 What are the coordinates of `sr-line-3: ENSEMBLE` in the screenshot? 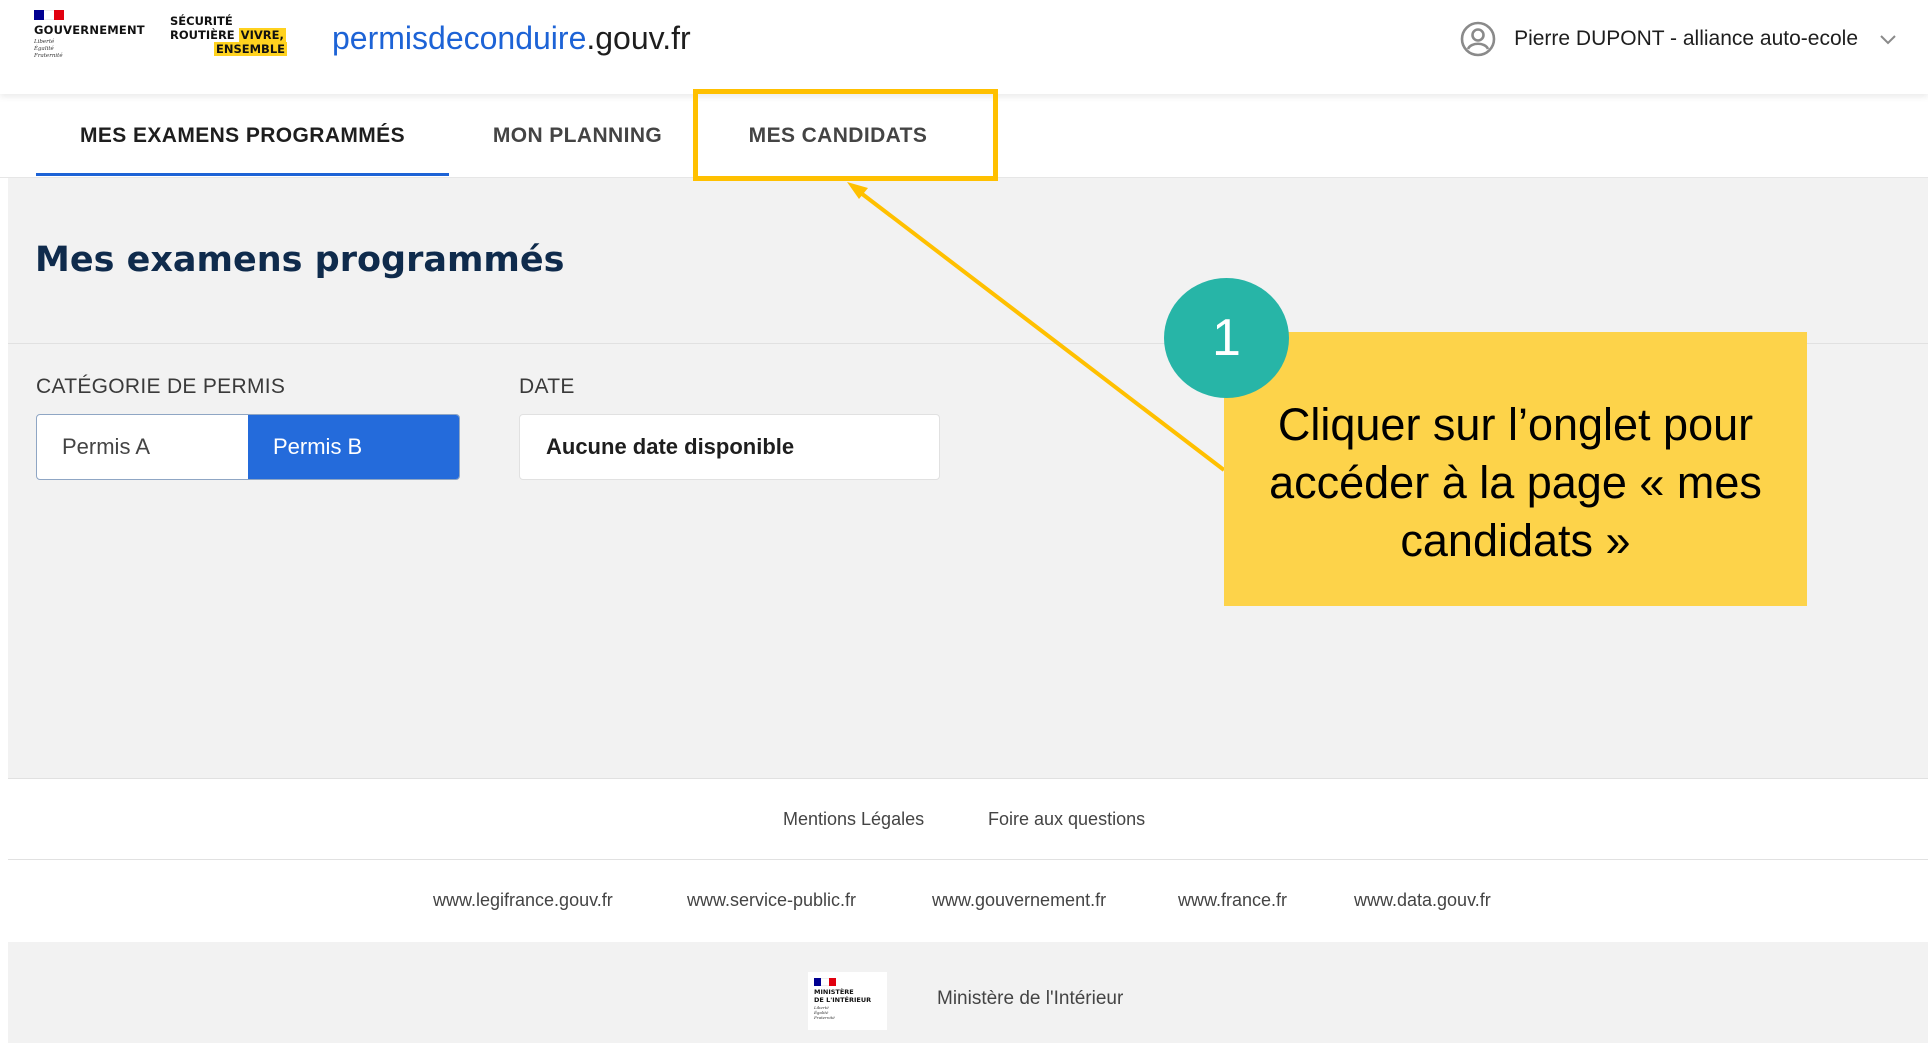 It's located at (251, 49).